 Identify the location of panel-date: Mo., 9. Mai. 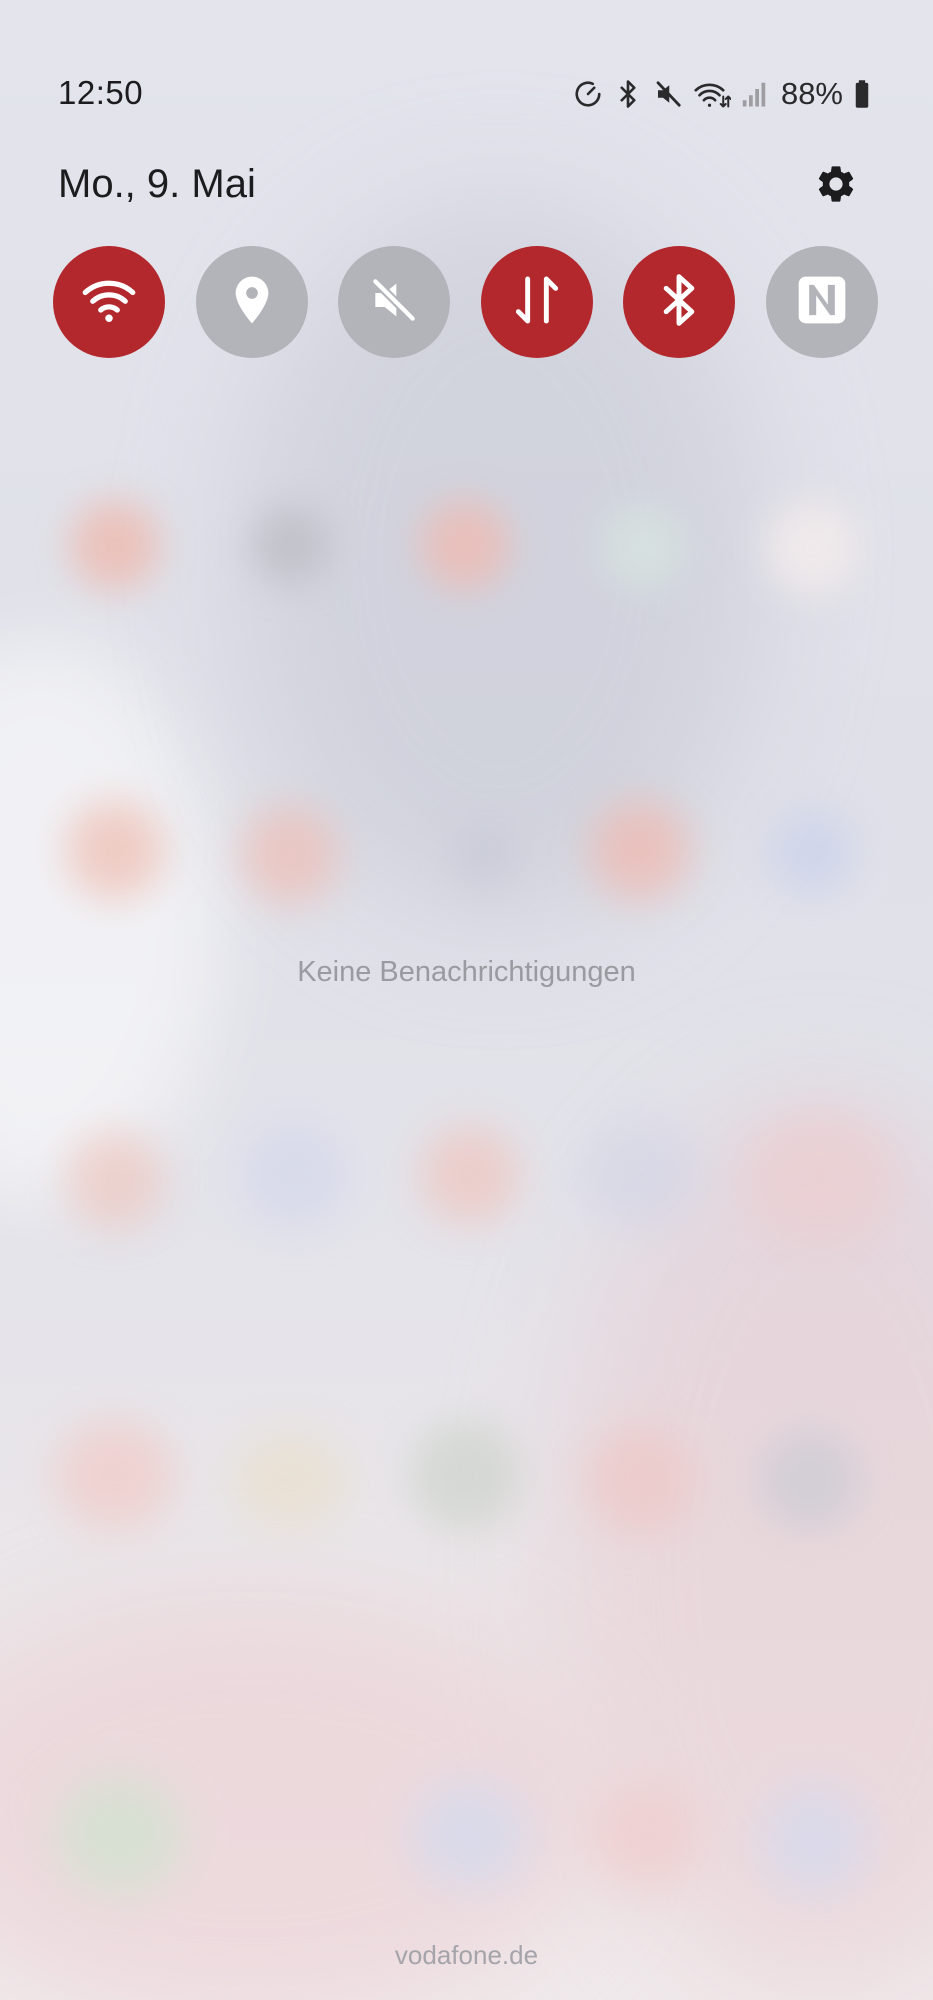
(157, 184).